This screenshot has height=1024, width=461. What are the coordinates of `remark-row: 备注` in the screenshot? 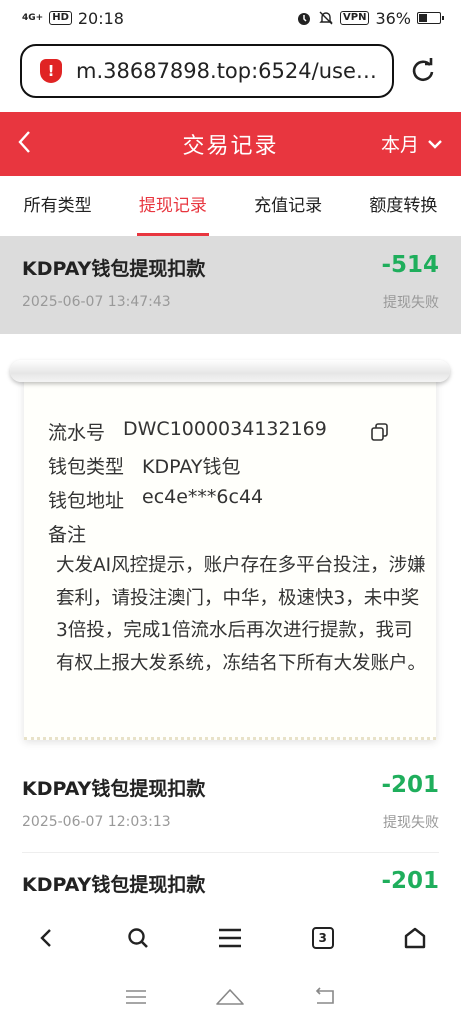 It's located at (67, 533).